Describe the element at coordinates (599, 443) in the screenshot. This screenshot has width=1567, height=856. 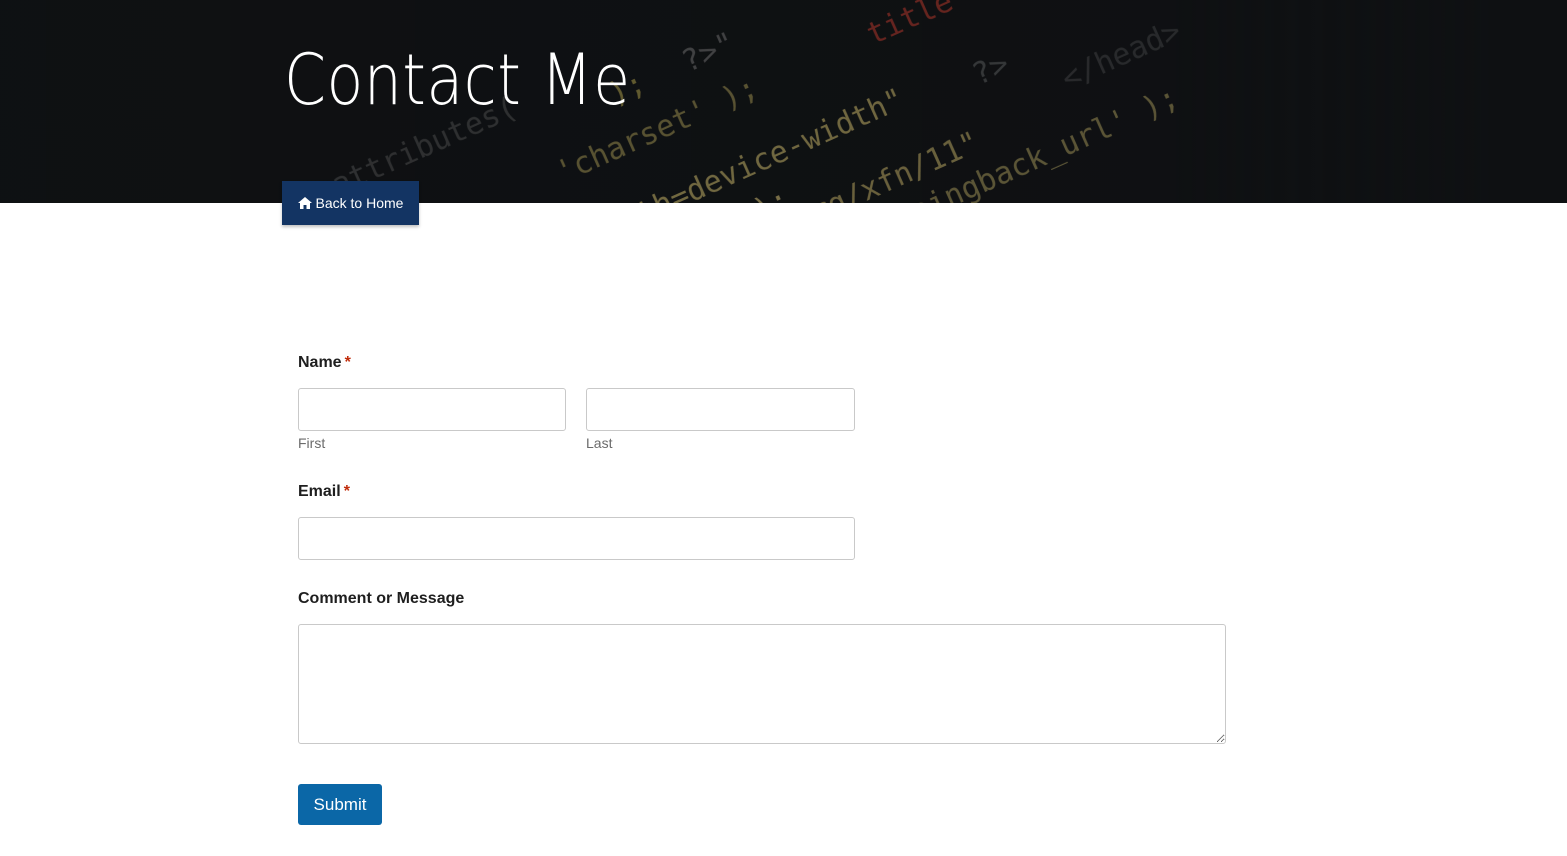
I see `last-name-sublabel: Last` at that location.